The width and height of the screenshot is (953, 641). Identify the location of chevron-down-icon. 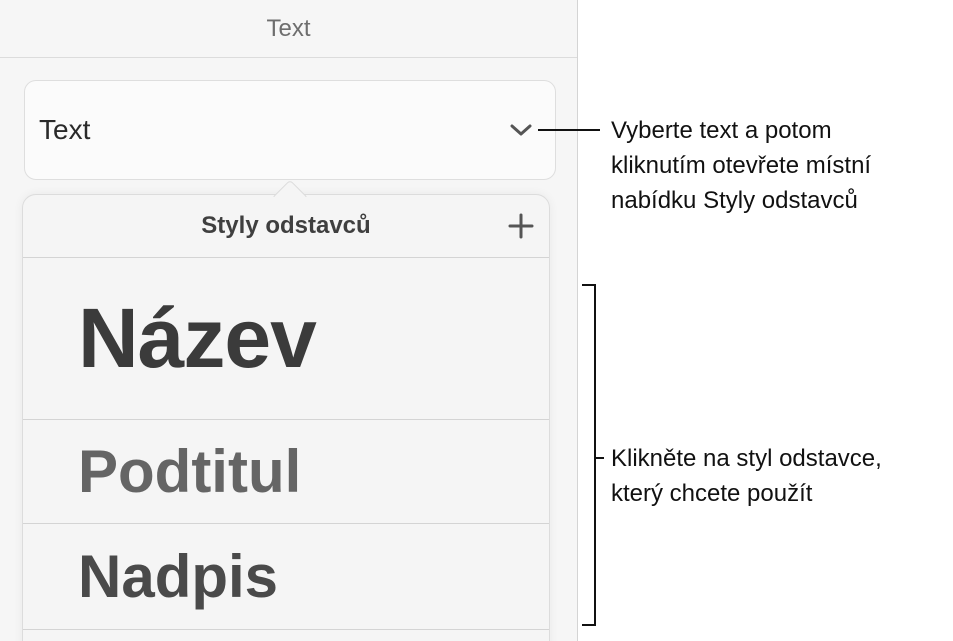
(521, 130).